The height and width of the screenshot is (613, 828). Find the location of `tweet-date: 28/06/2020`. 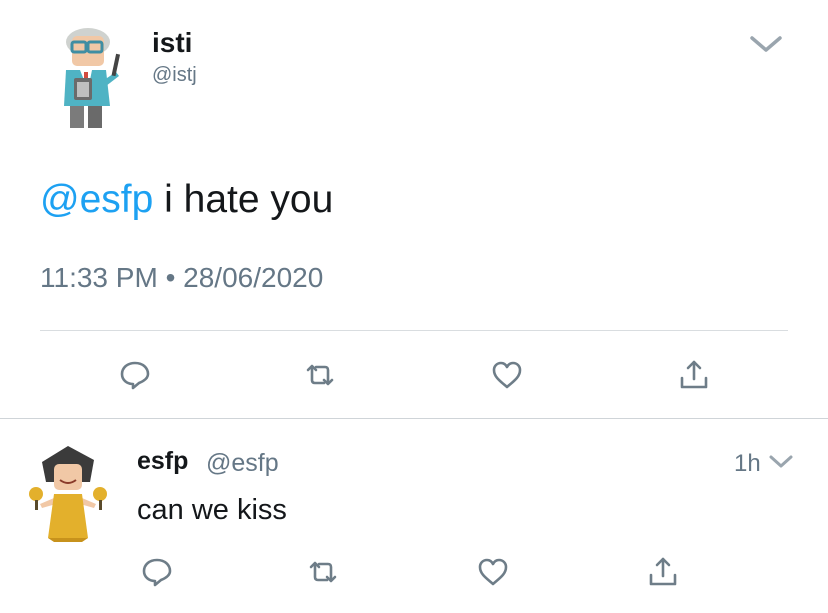

tweet-date: 28/06/2020 is located at coordinates (253, 277).